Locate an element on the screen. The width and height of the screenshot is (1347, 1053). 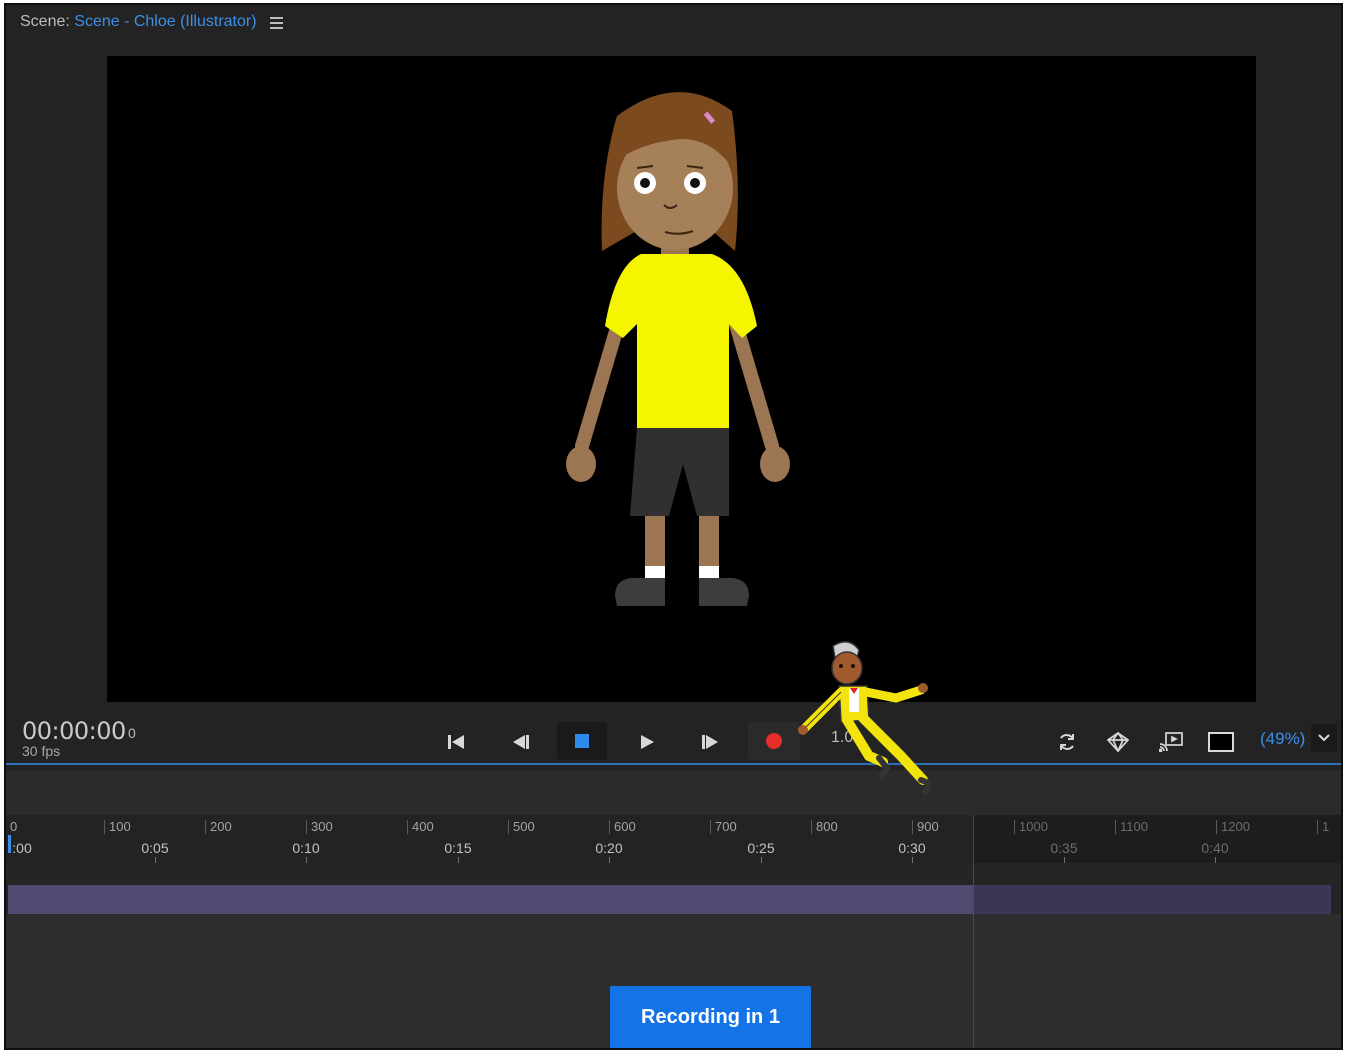
chloe-puppet is located at coordinates (678, 349).